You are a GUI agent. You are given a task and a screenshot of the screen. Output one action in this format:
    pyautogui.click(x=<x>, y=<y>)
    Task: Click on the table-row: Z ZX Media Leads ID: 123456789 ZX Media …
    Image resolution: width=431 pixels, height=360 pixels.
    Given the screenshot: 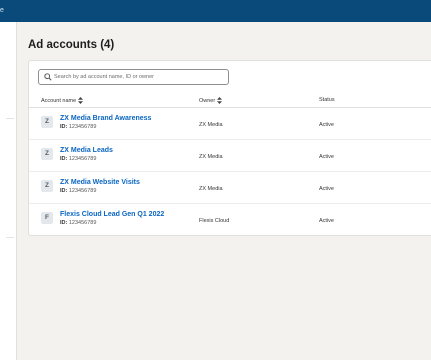 What is the action you would take?
    pyautogui.click(x=230, y=156)
    